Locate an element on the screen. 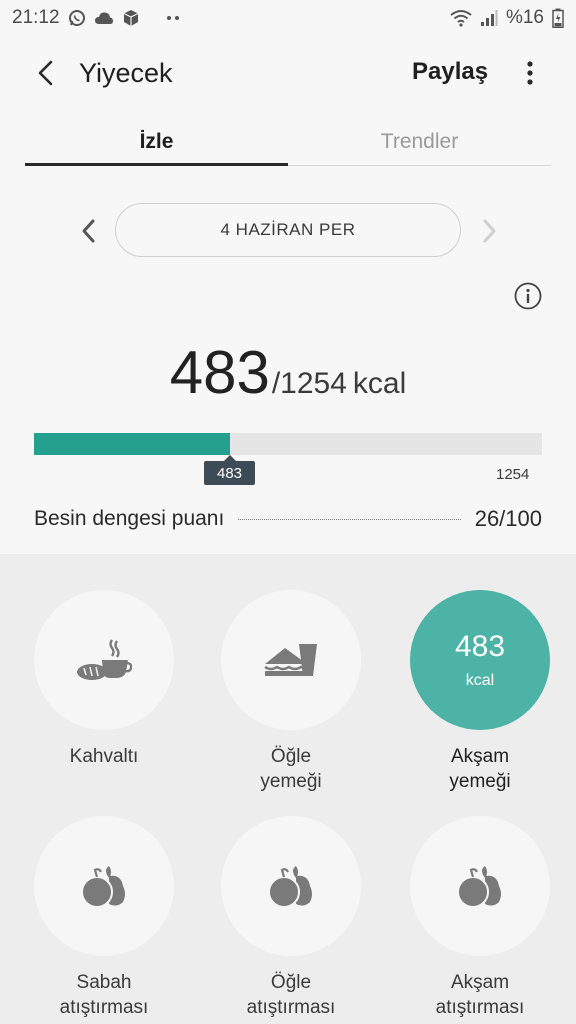  meal-label: Kahvaltı is located at coordinates (104, 756).